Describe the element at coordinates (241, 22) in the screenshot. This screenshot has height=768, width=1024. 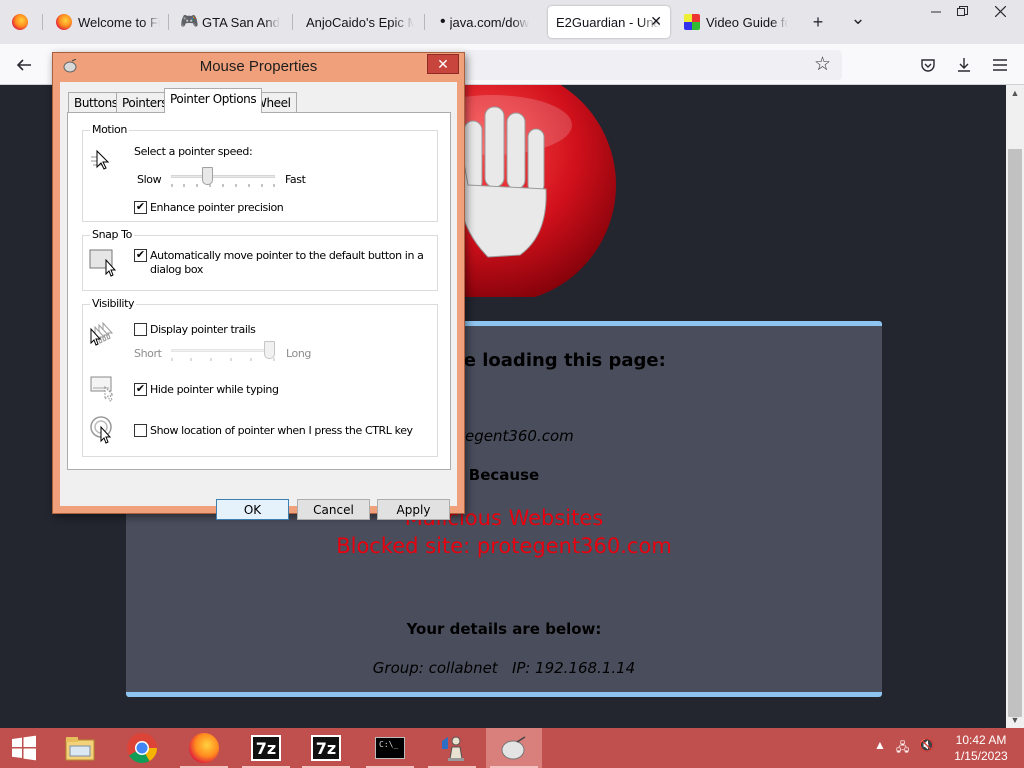
I see `tab-title: GTA San Andre` at that location.